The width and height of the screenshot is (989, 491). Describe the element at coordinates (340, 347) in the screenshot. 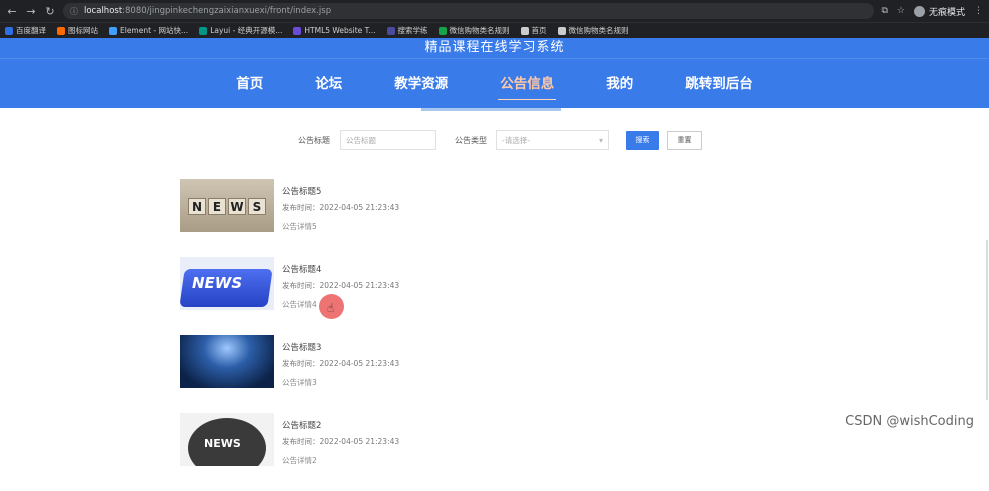

I see `notice-title: 公告标题3` at that location.